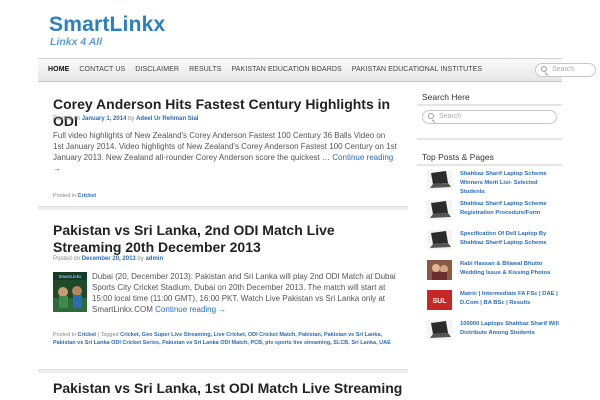  What do you see at coordinates (107, 25) in the screenshot?
I see `site-title: SmartLinkx` at bounding box center [107, 25].